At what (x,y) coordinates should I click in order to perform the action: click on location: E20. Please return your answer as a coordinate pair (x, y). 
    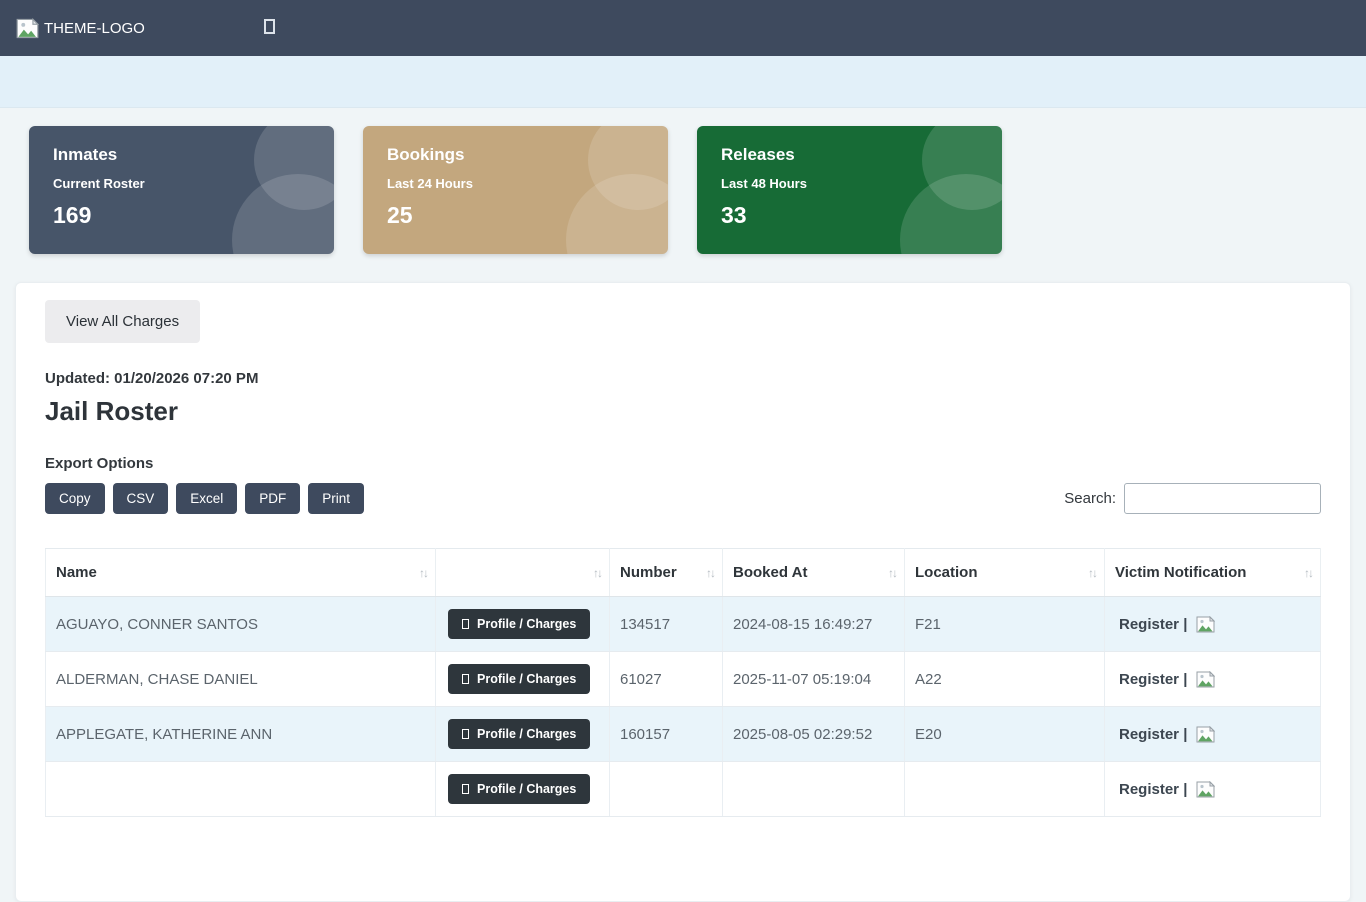
    Looking at the image, I should click on (928, 734).